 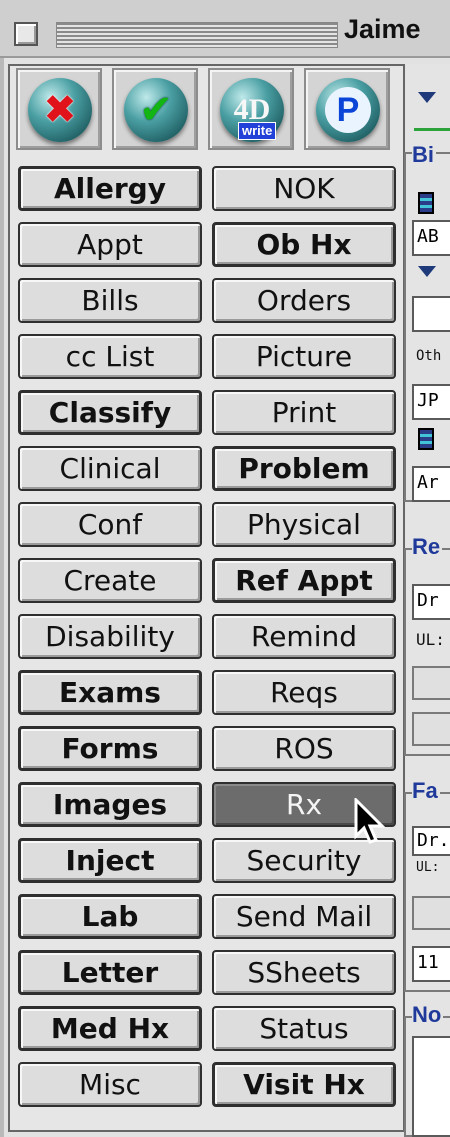 I want to click on other-label: Oth, so click(x=429, y=356).